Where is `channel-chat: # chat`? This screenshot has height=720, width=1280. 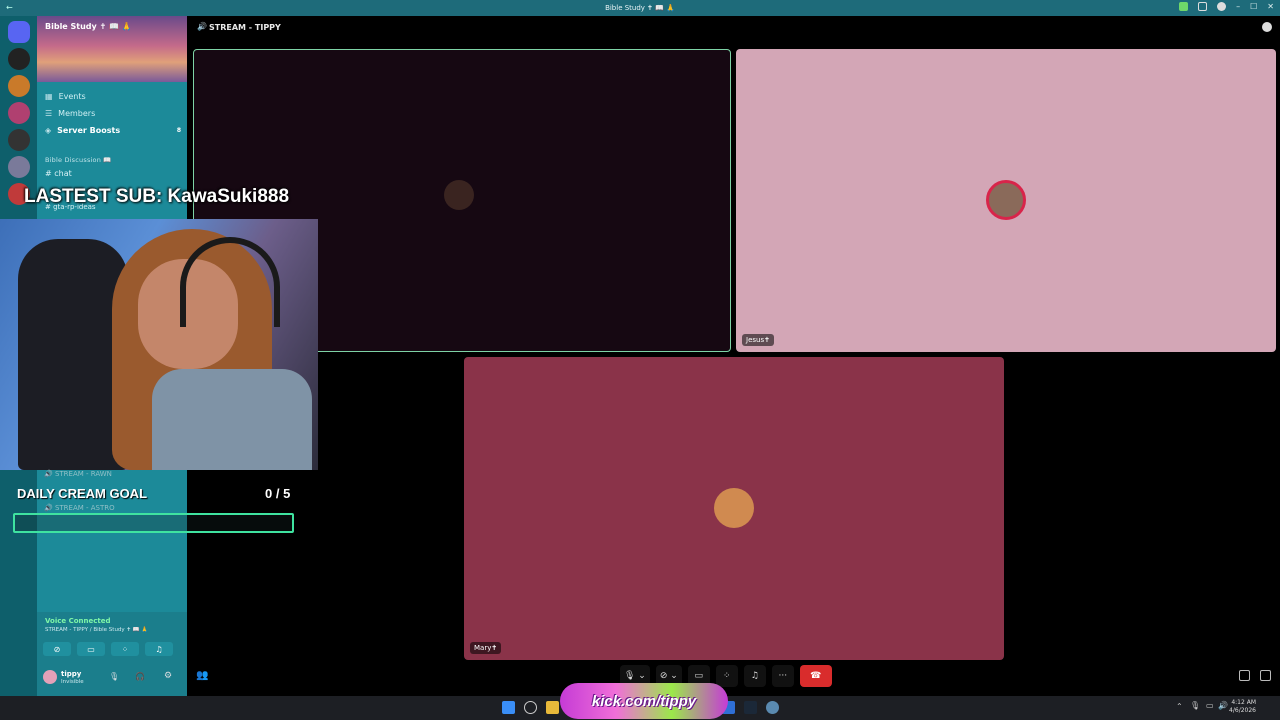 channel-chat: # chat is located at coordinates (58, 173).